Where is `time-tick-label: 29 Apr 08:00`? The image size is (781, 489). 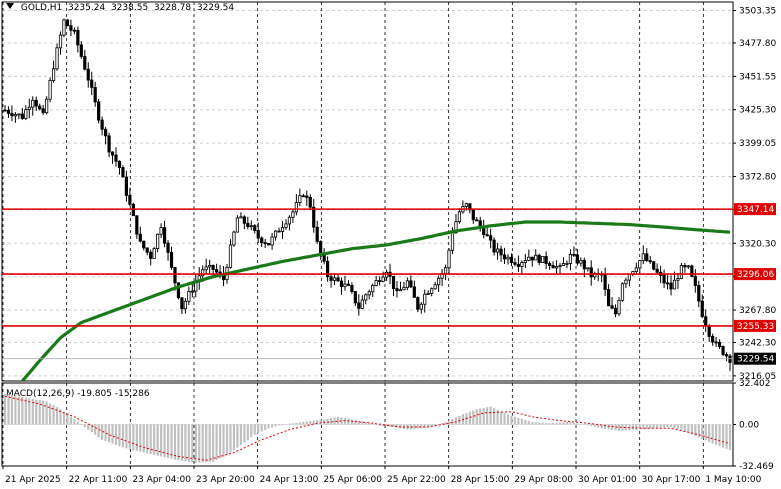
time-tick-label: 29 Apr 08:00 is located at coordinates (543, 480).